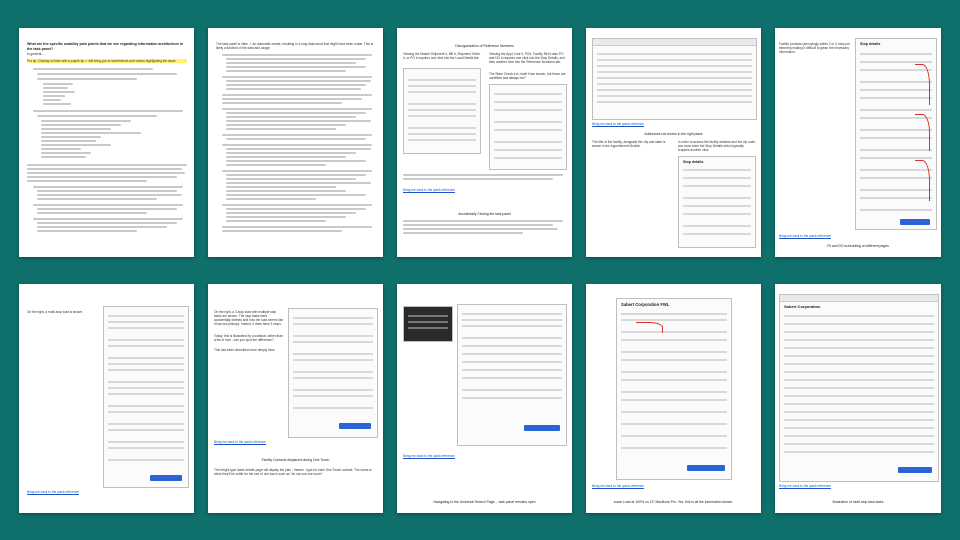  What do you see at coordinates (428, 324) in the screenshot?
I see `search-modal-screenshot` at bounding box center [428, 324].